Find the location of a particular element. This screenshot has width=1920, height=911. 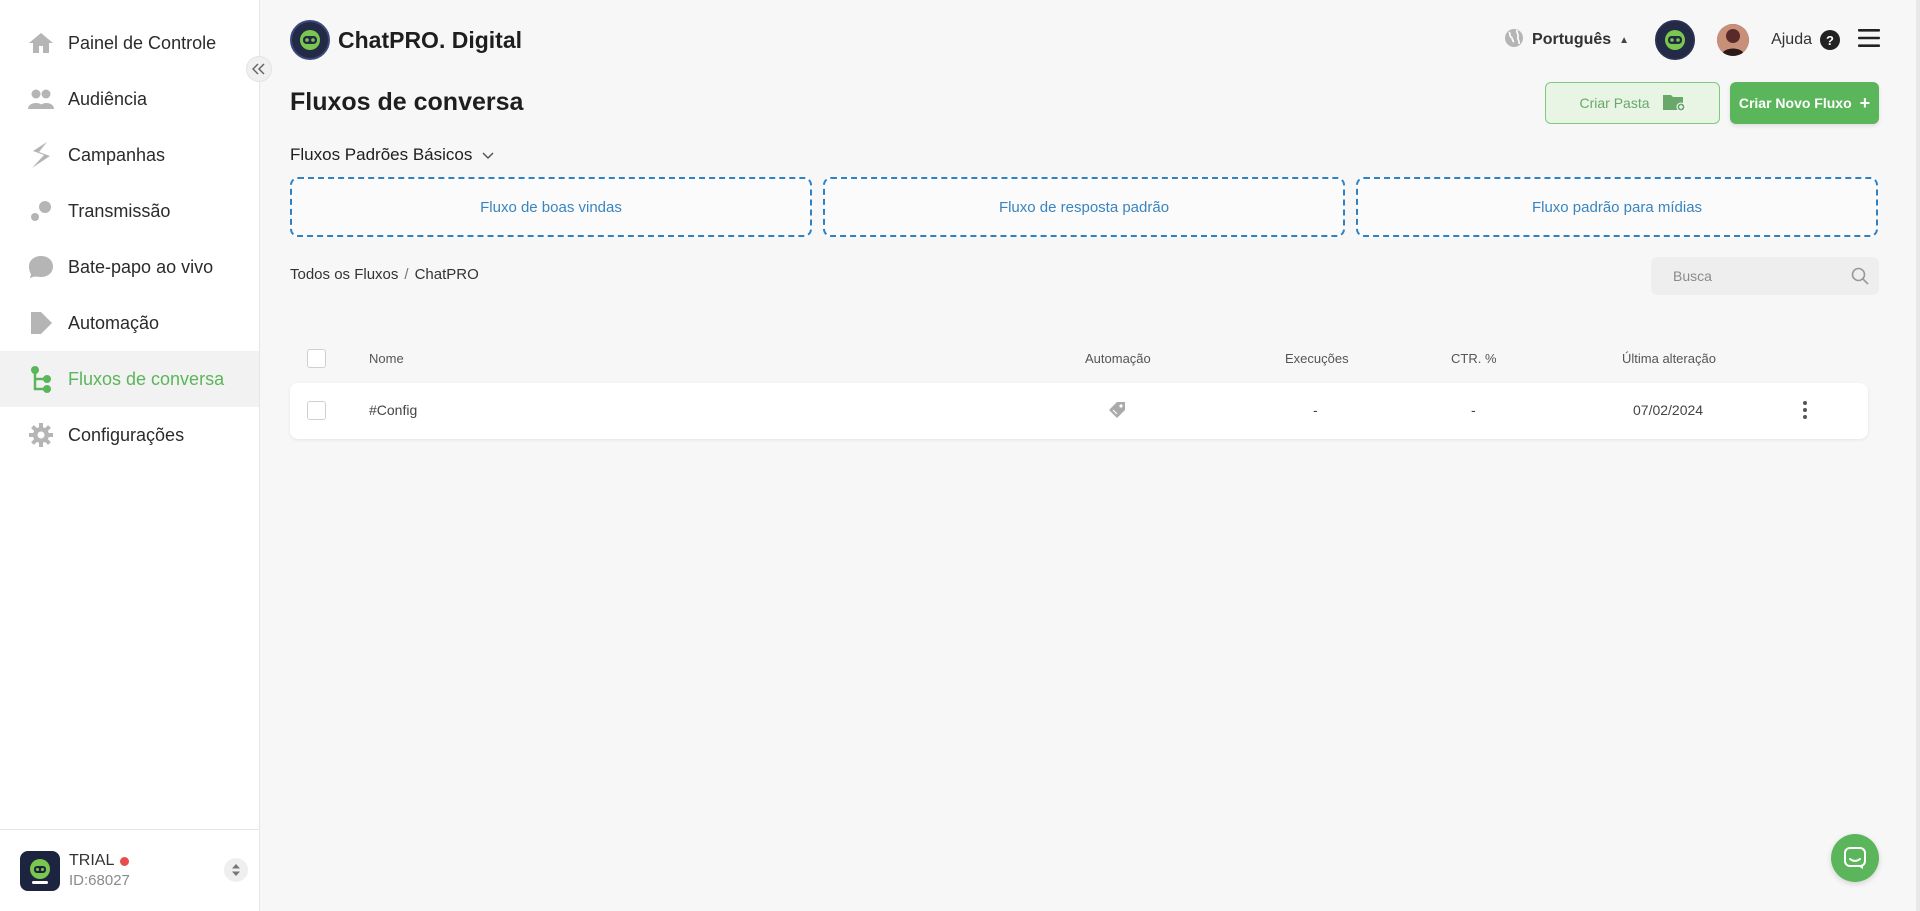

brand-logo is located at coordinates (310, 40).